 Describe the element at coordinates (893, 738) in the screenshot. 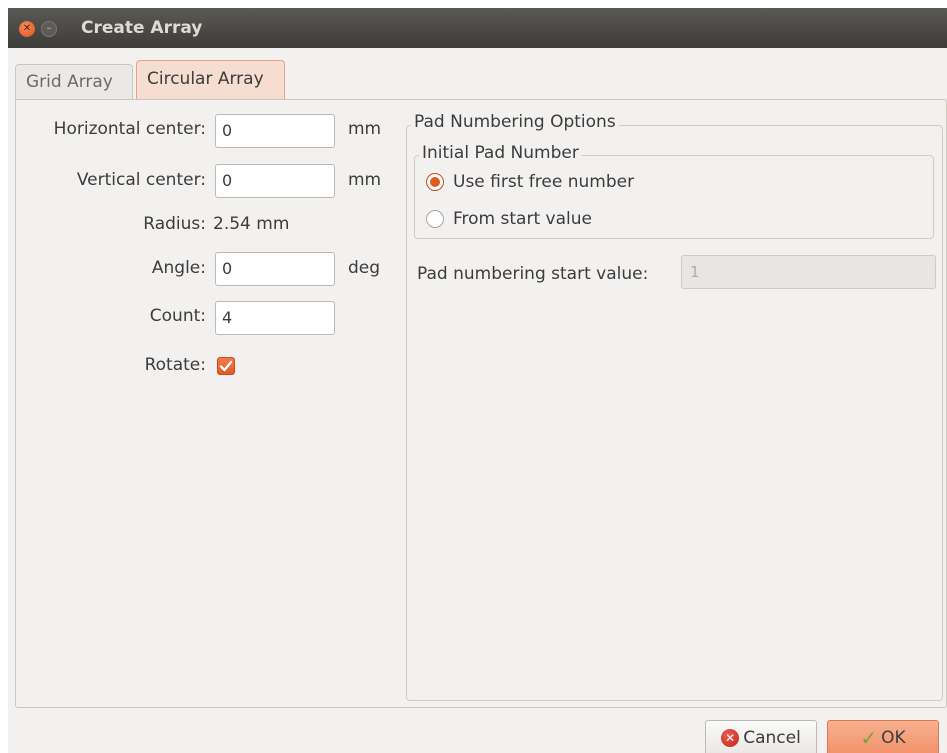

I see `ok-button-label: OK` at that location.